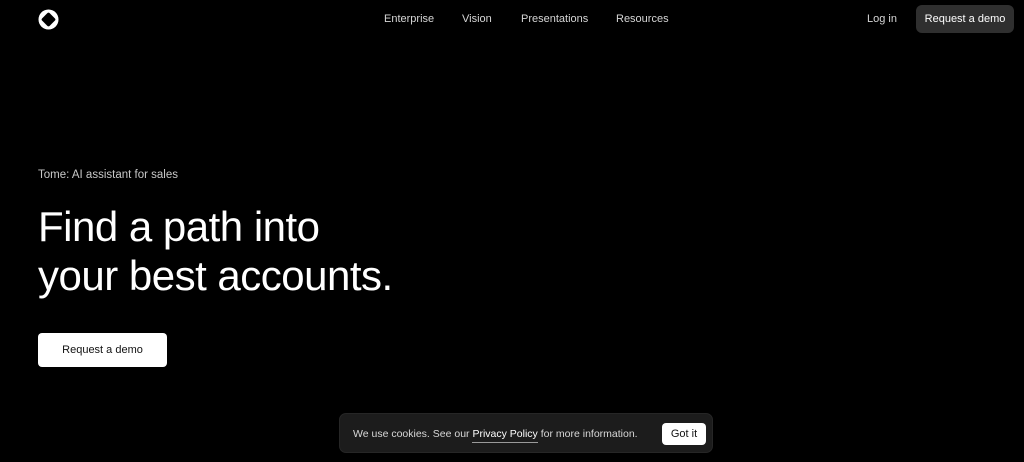  Describe the element at coordinates (882, 19) in the screenshot. I see `login-link: Log in` at that location.